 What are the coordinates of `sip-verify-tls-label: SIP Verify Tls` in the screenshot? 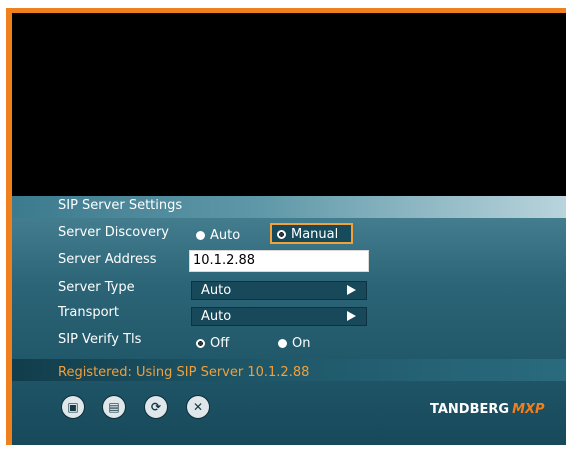 It's located at (100, 339).